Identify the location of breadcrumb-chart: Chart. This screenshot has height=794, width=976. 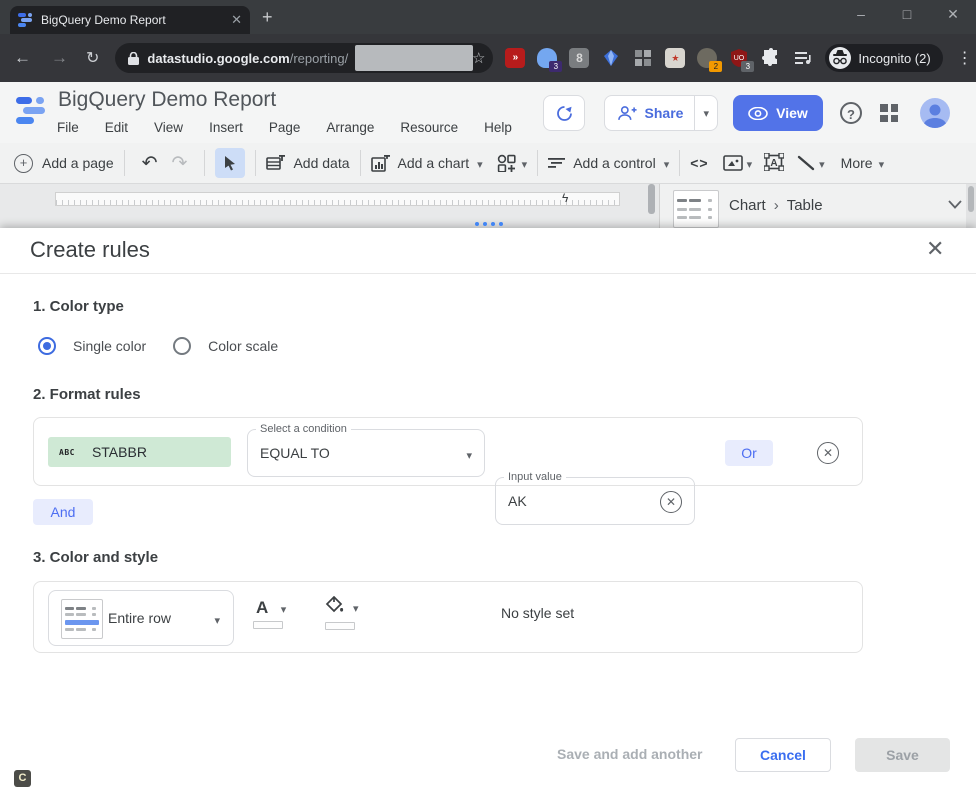
(747, 205).